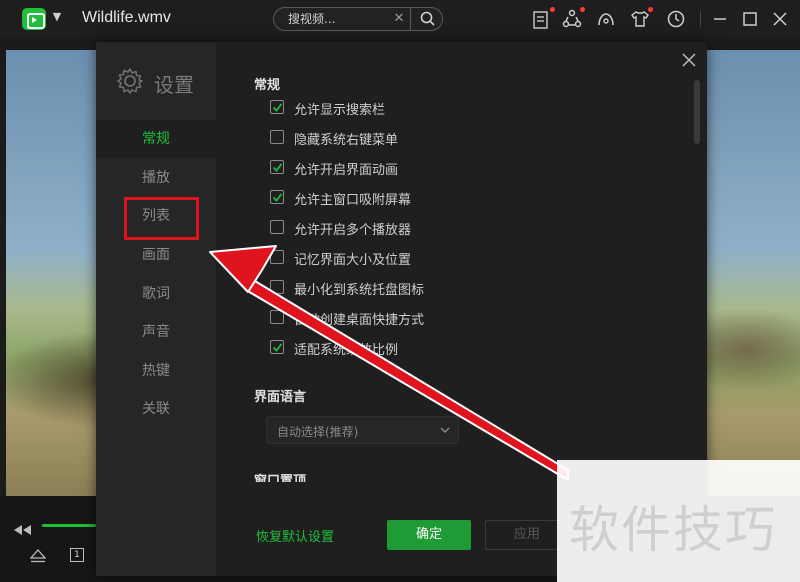  I want to click on theme-icon, so click(606, 19).